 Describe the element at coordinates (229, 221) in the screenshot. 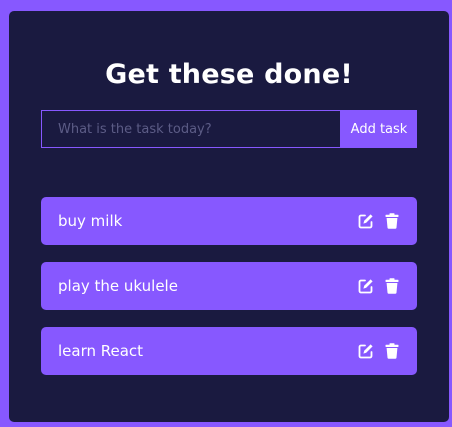

I see `todo-item: buy milk` at that location.